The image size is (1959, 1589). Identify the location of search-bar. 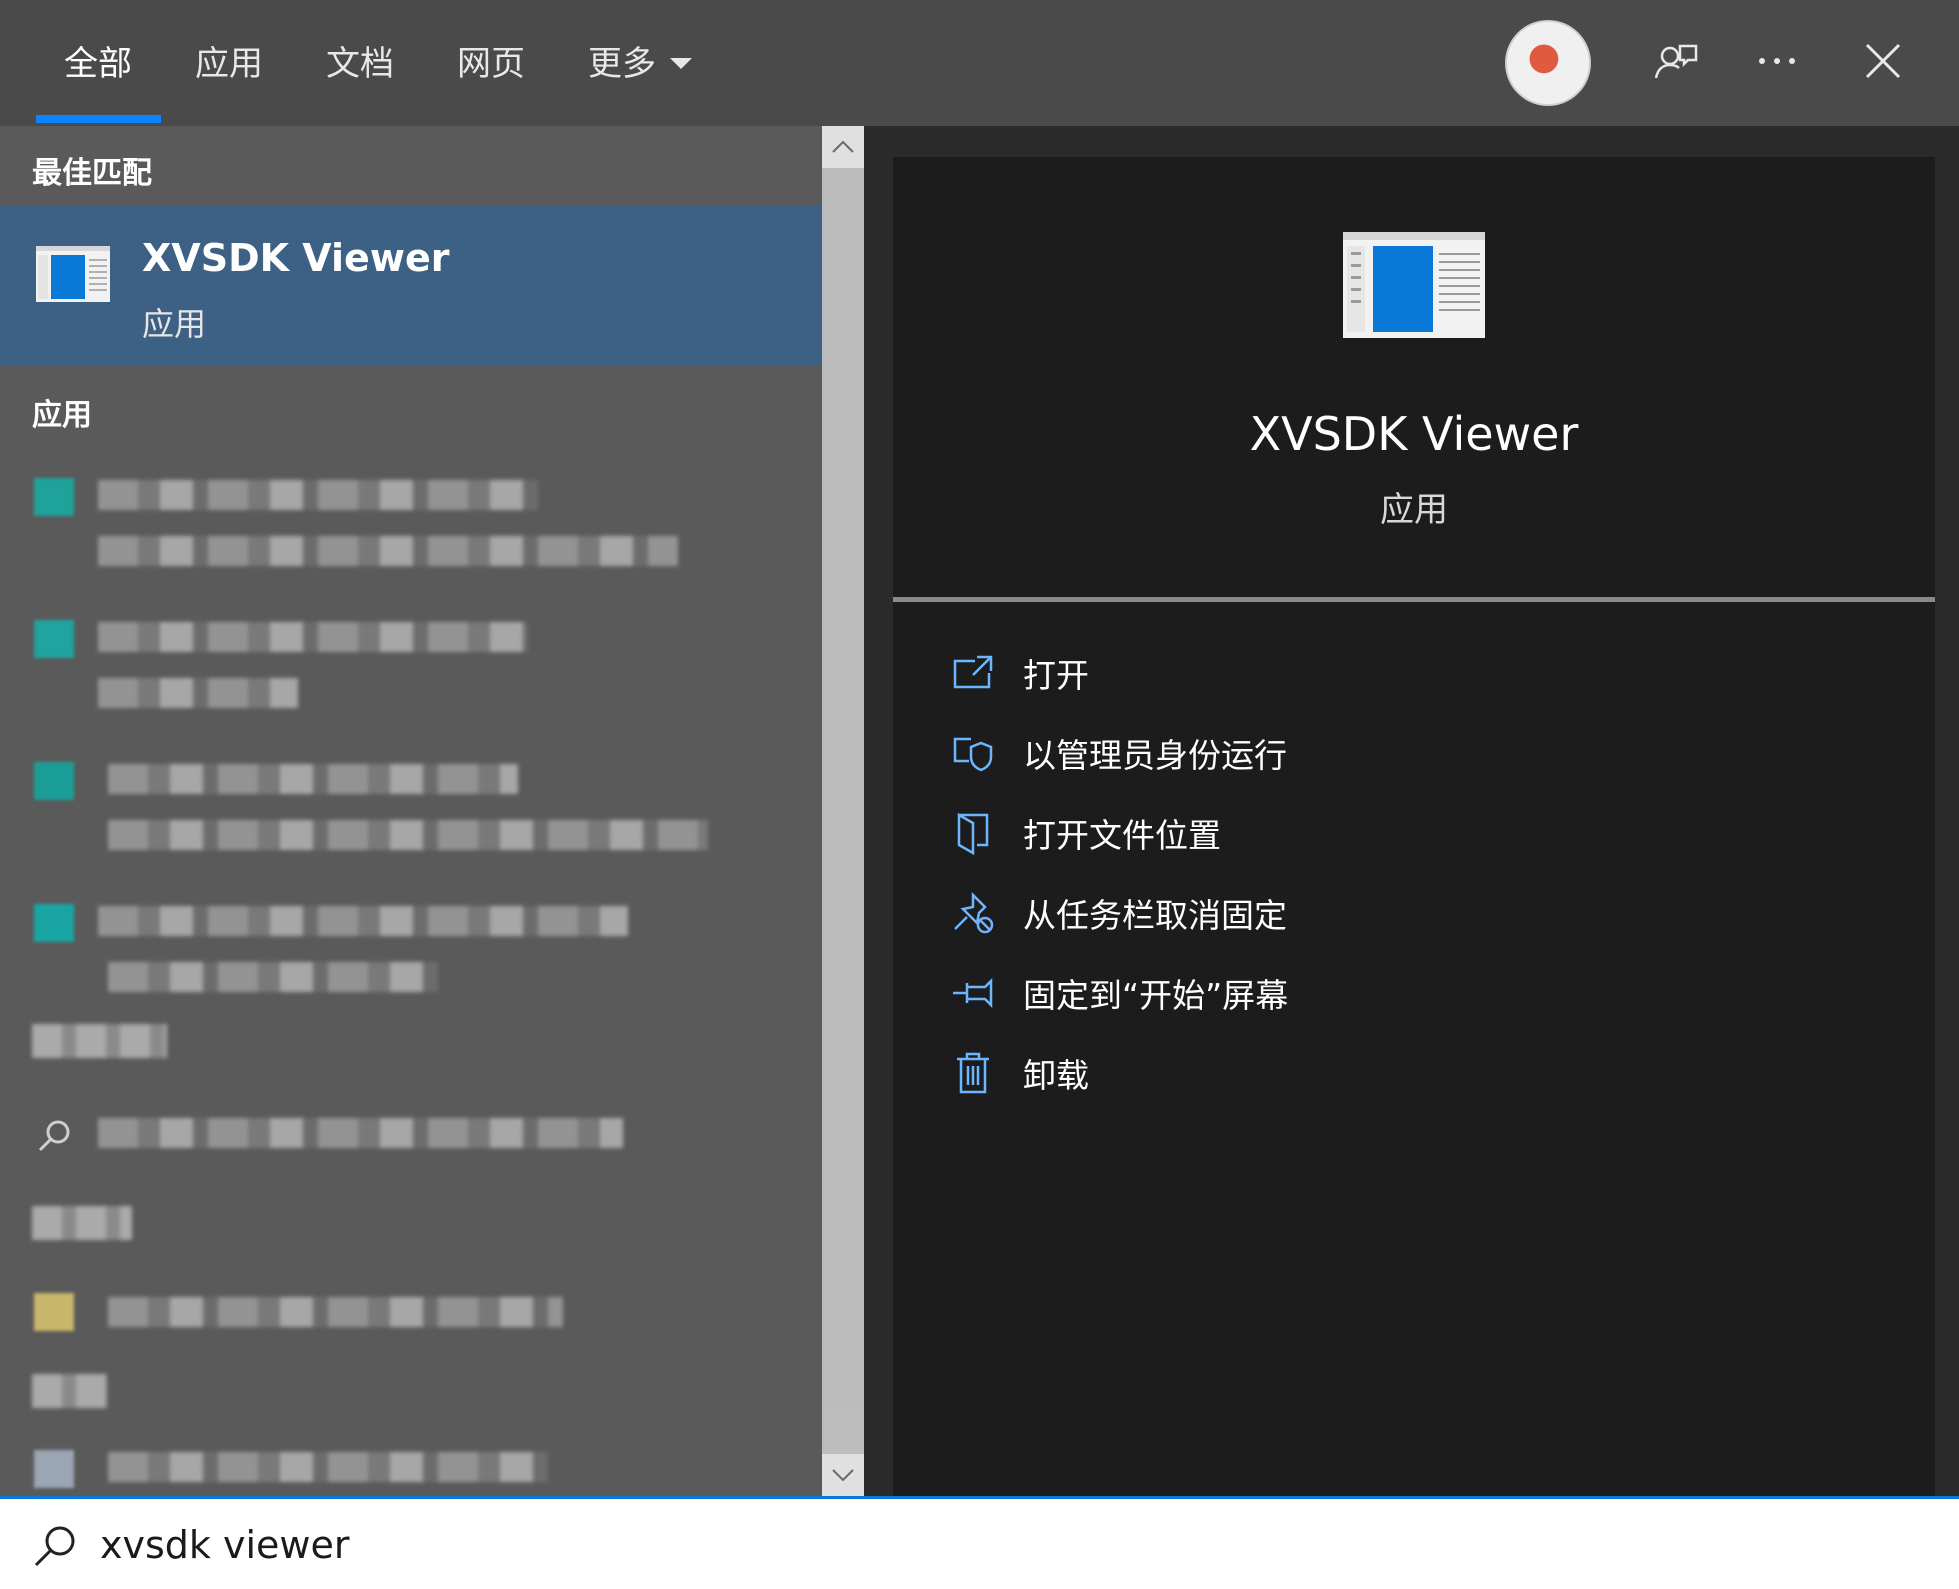
(979, 1542).